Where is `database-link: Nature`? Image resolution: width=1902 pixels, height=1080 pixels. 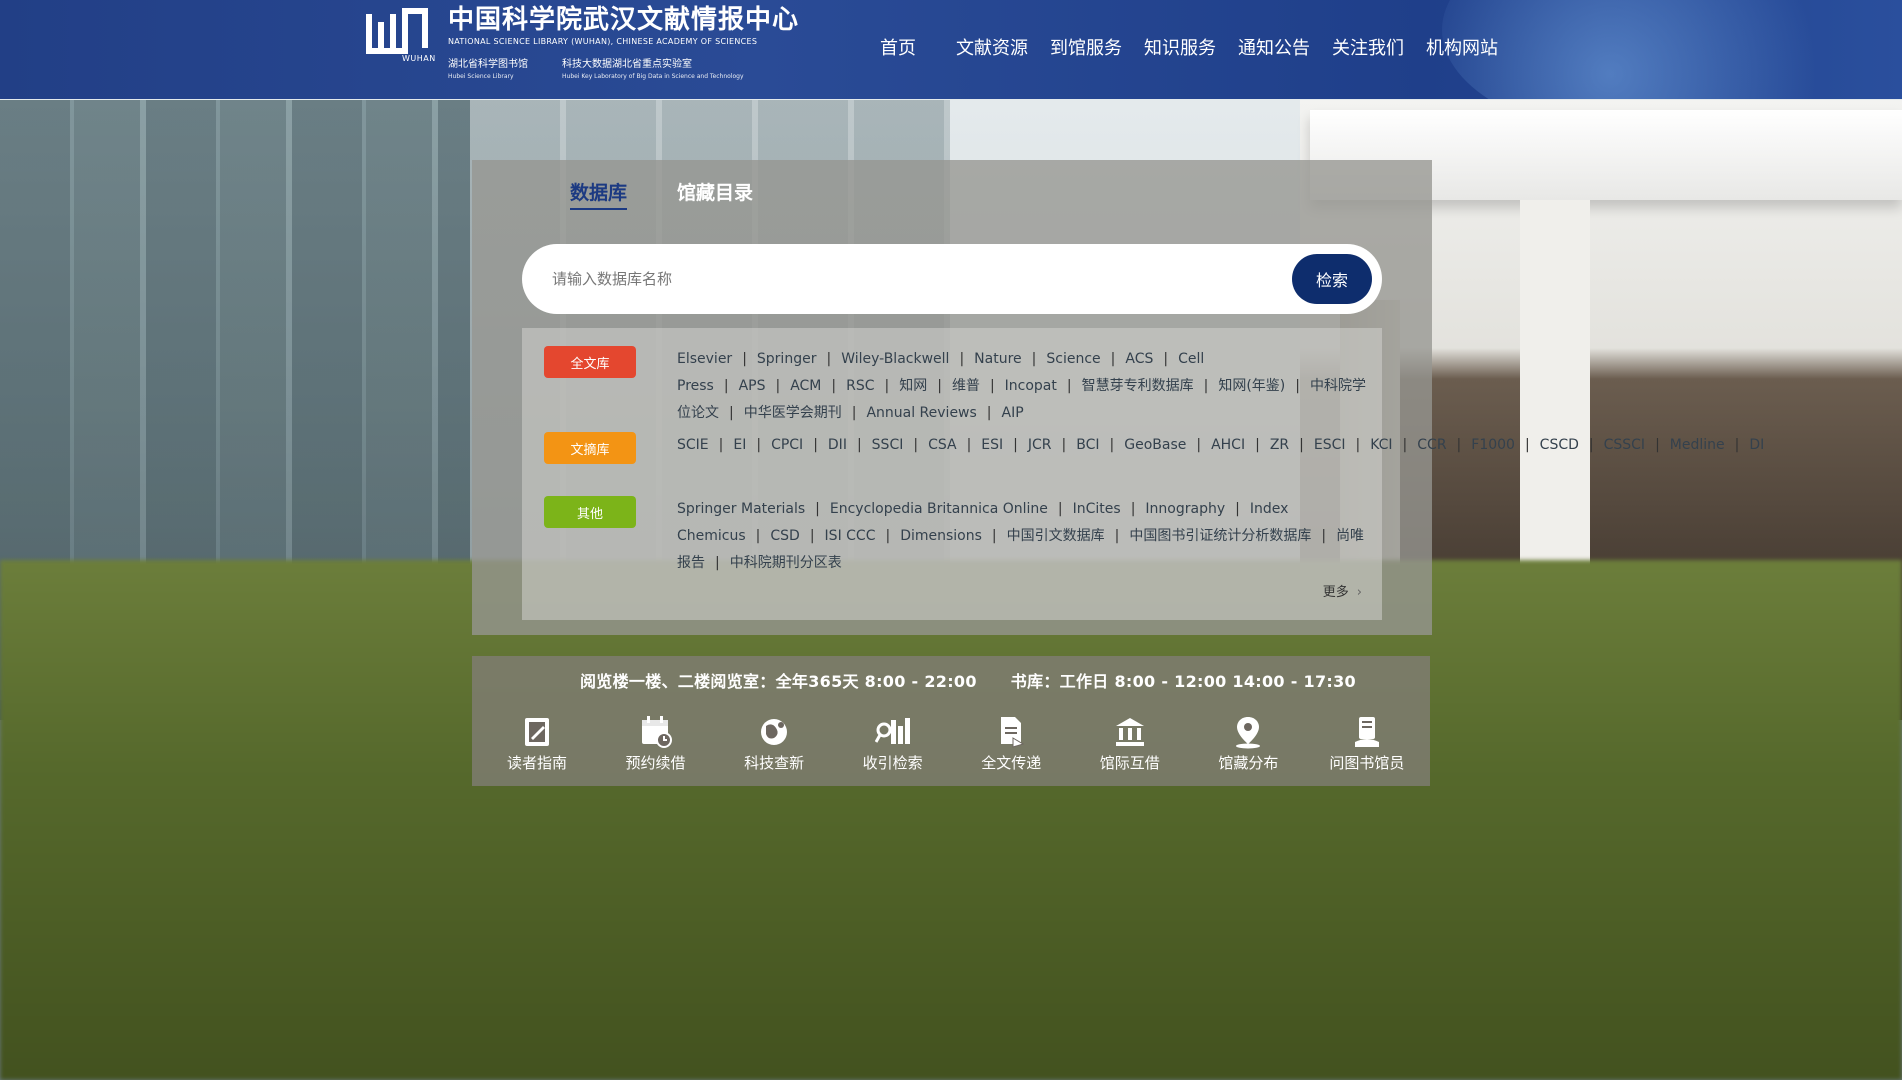 database-link: Nature is located at coordinates (997, 359).